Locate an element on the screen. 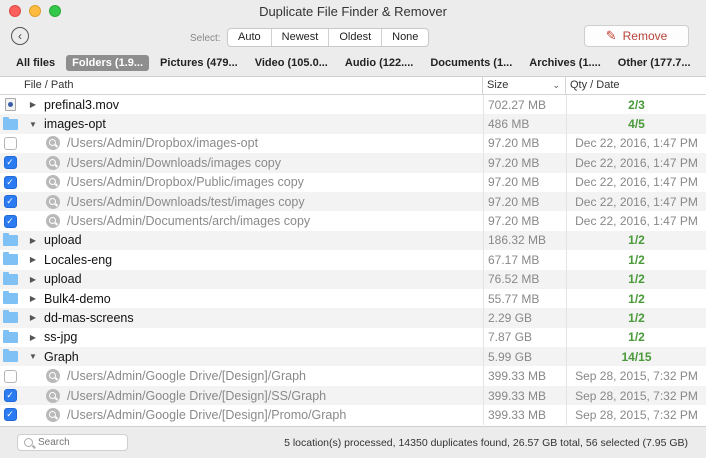 This screenshot has width=706, height=458. back-button: ‹ is located at coordinates (20, 36).